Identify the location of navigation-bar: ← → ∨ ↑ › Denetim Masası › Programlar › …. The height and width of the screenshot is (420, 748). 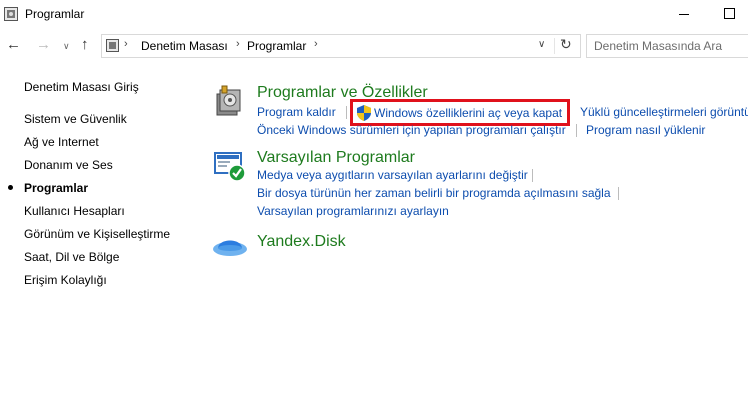
(374, 46).